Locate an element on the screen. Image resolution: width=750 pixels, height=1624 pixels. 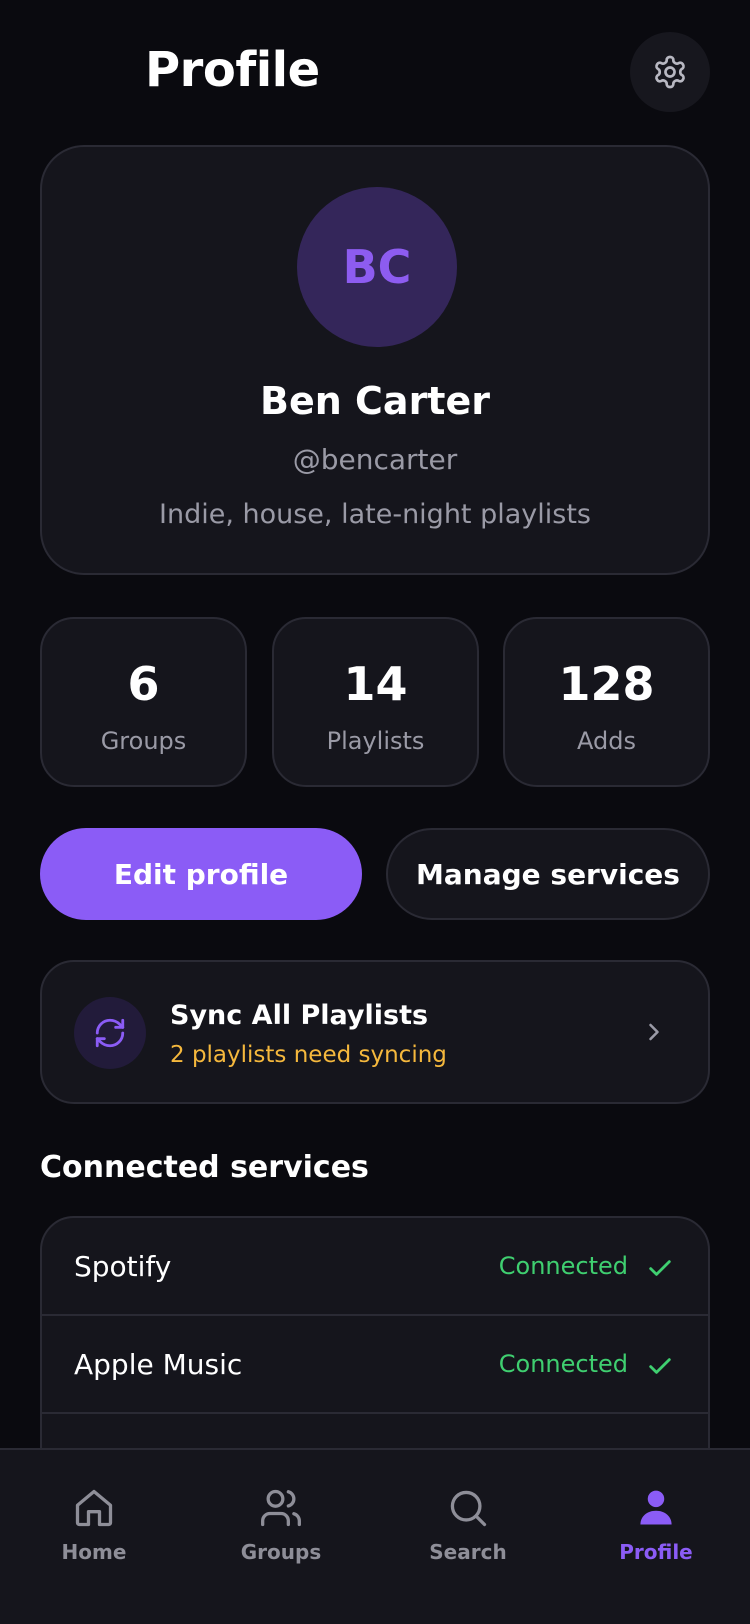
tab-home: Home is located at coordinates (94, 1525).